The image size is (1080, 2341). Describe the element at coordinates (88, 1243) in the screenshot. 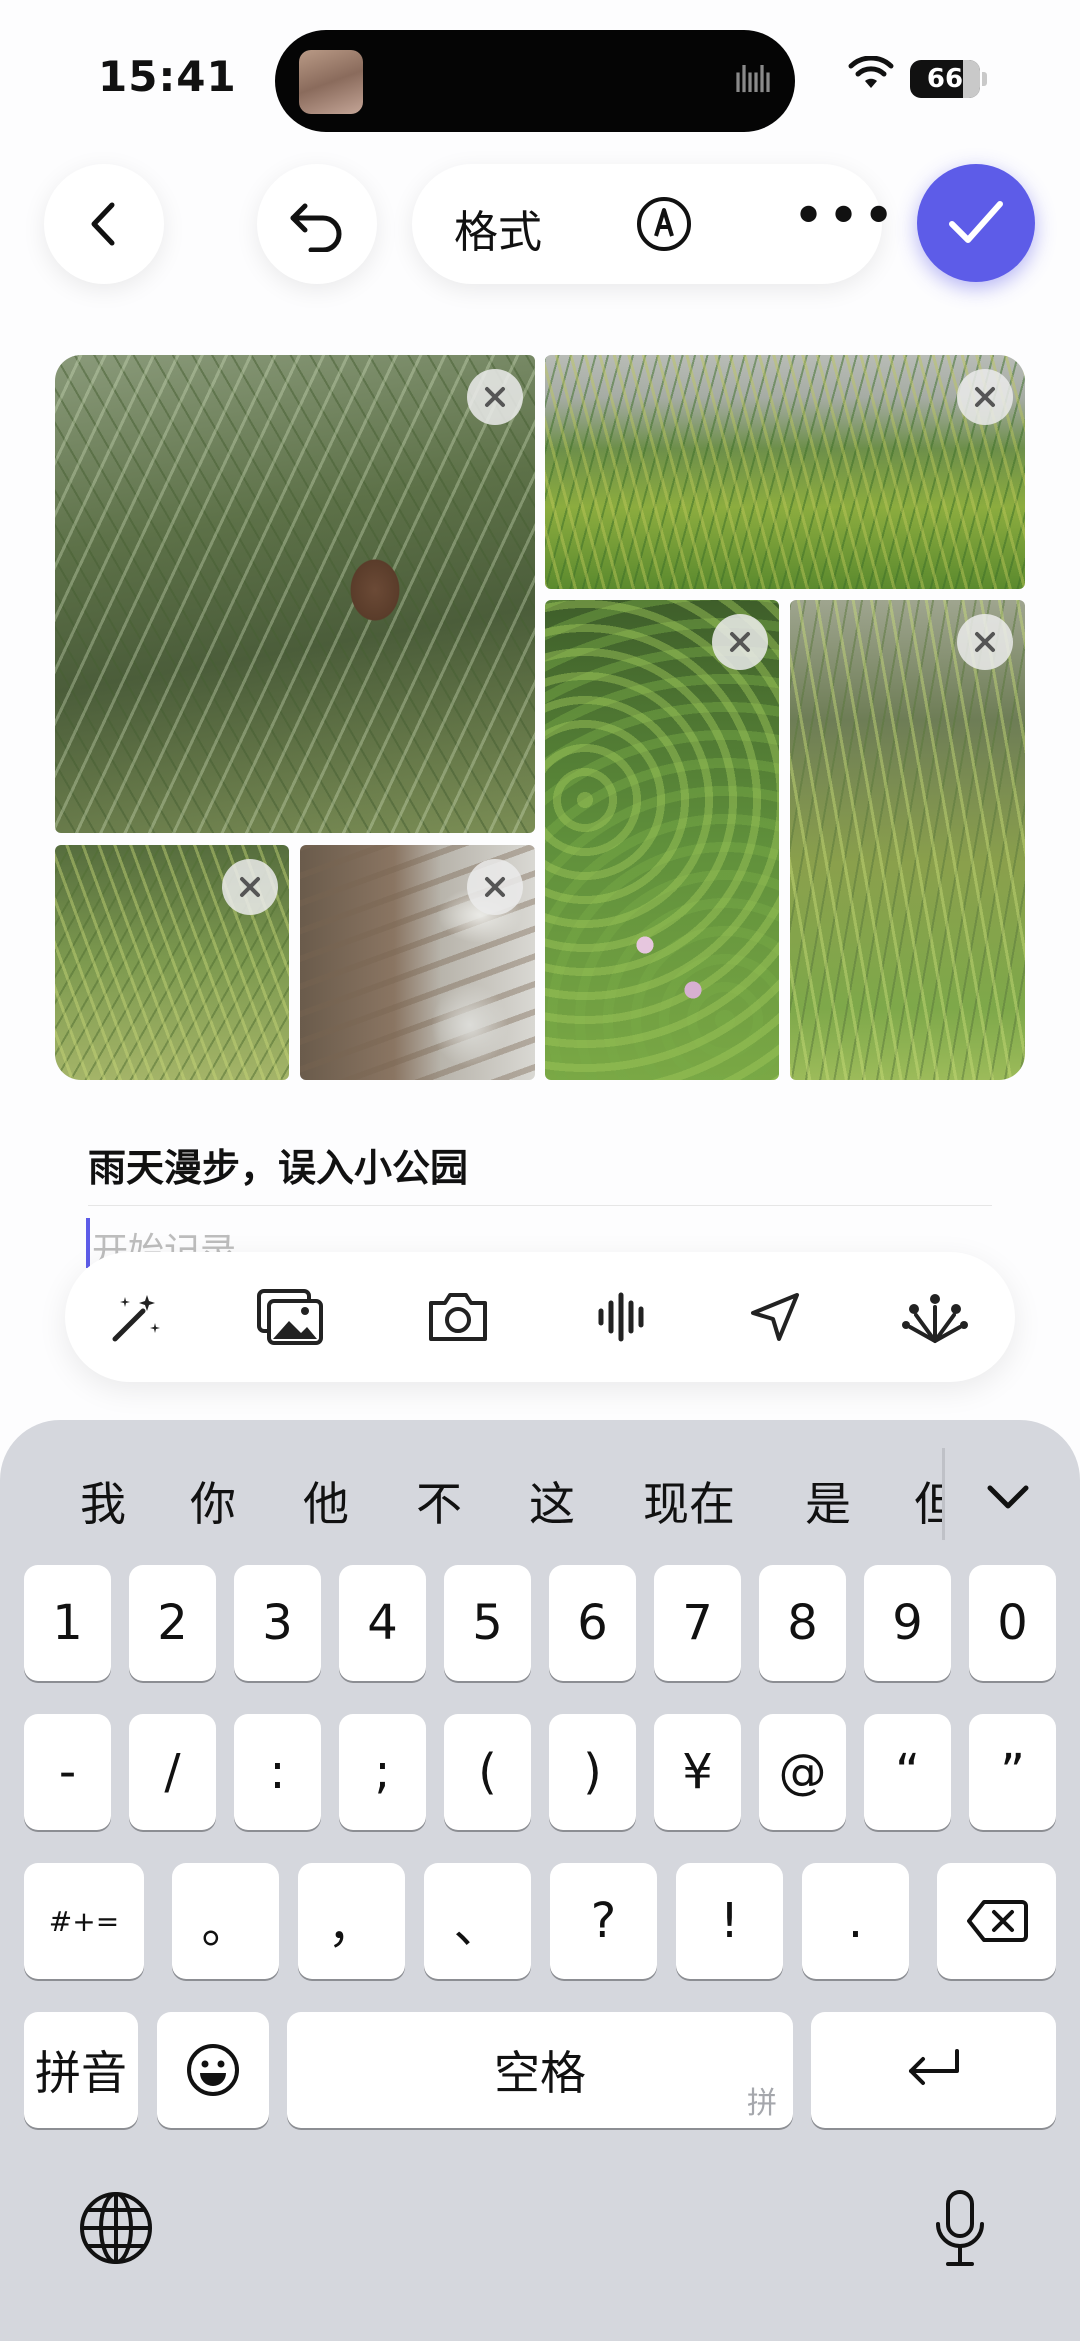

I see `text-cursor` at that location.